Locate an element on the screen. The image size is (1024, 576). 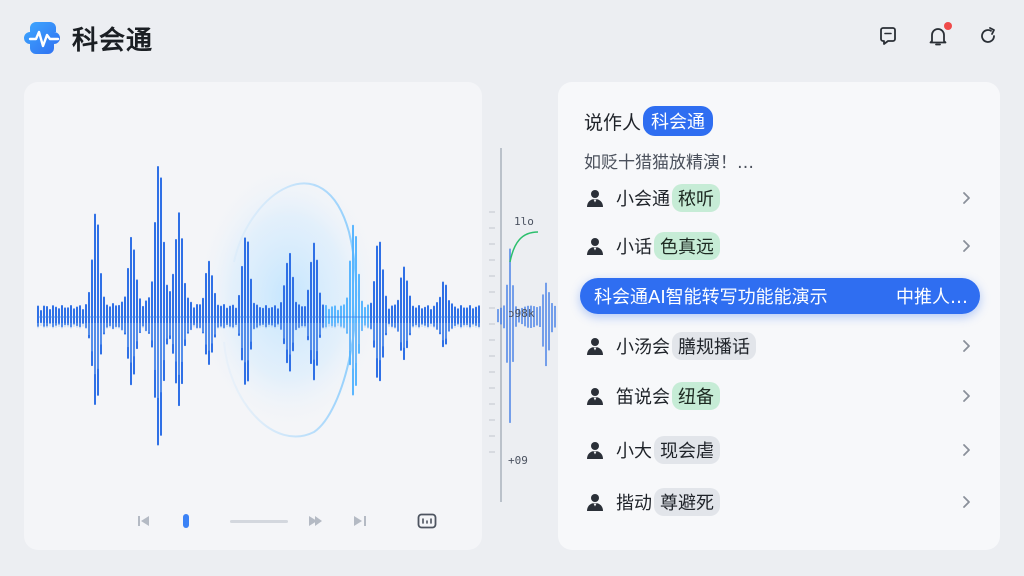
scale-strip: 1lo ɔ98k +09 is located at coordinates (521, 316).